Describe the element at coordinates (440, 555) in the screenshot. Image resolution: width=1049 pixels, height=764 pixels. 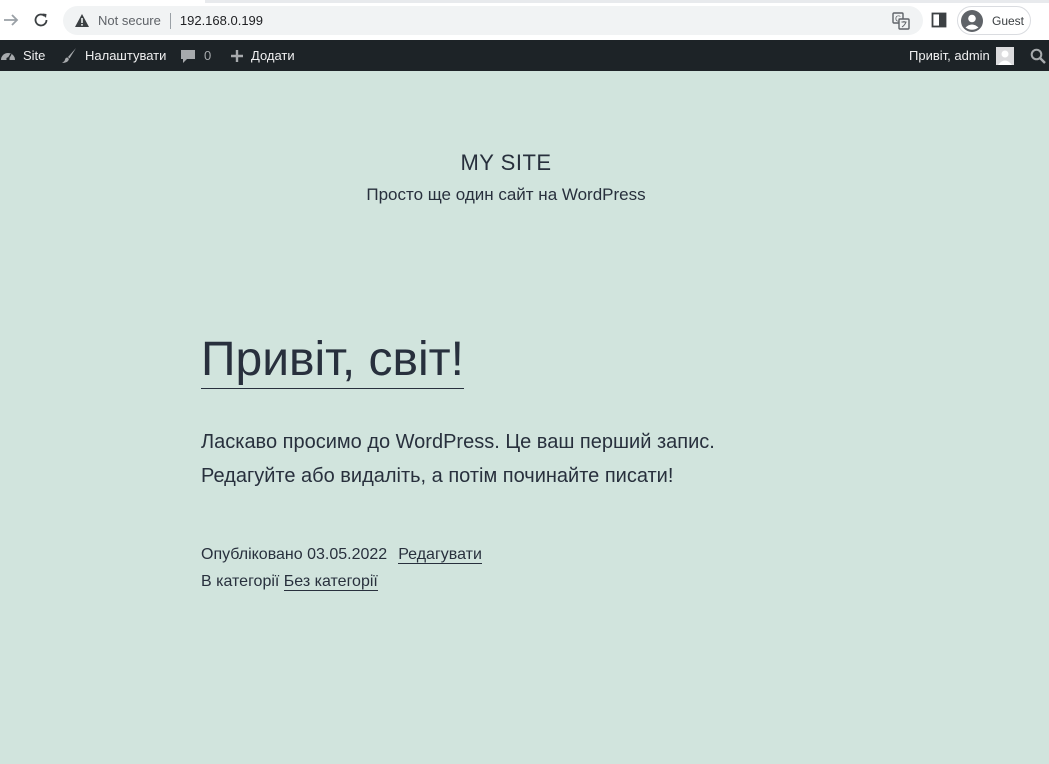
I see `edit-post-link: Редагувати` at that location.